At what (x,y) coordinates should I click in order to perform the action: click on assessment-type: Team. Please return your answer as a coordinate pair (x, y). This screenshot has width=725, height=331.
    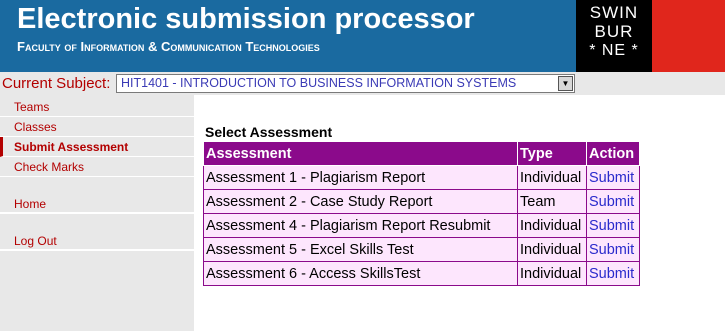
    Looking at the image, I should click on (552, 201).